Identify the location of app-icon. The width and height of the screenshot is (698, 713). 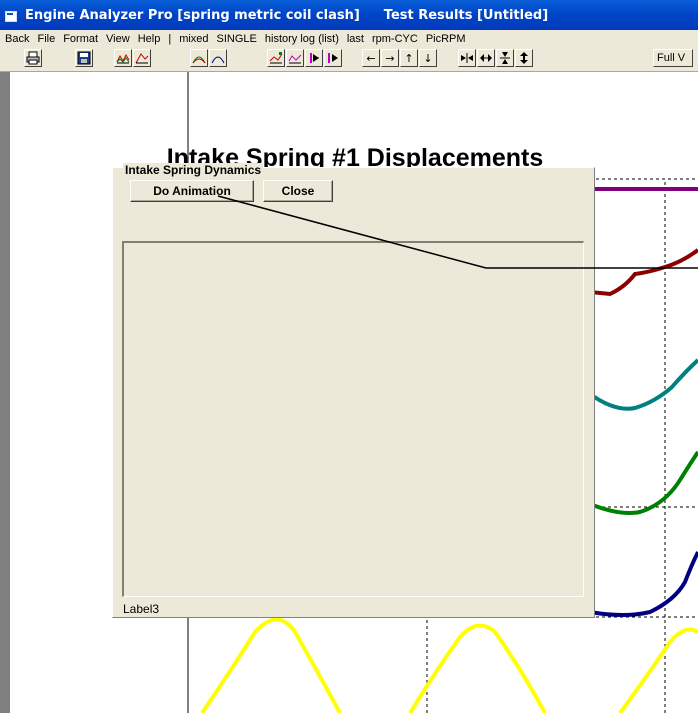
(12, 15).